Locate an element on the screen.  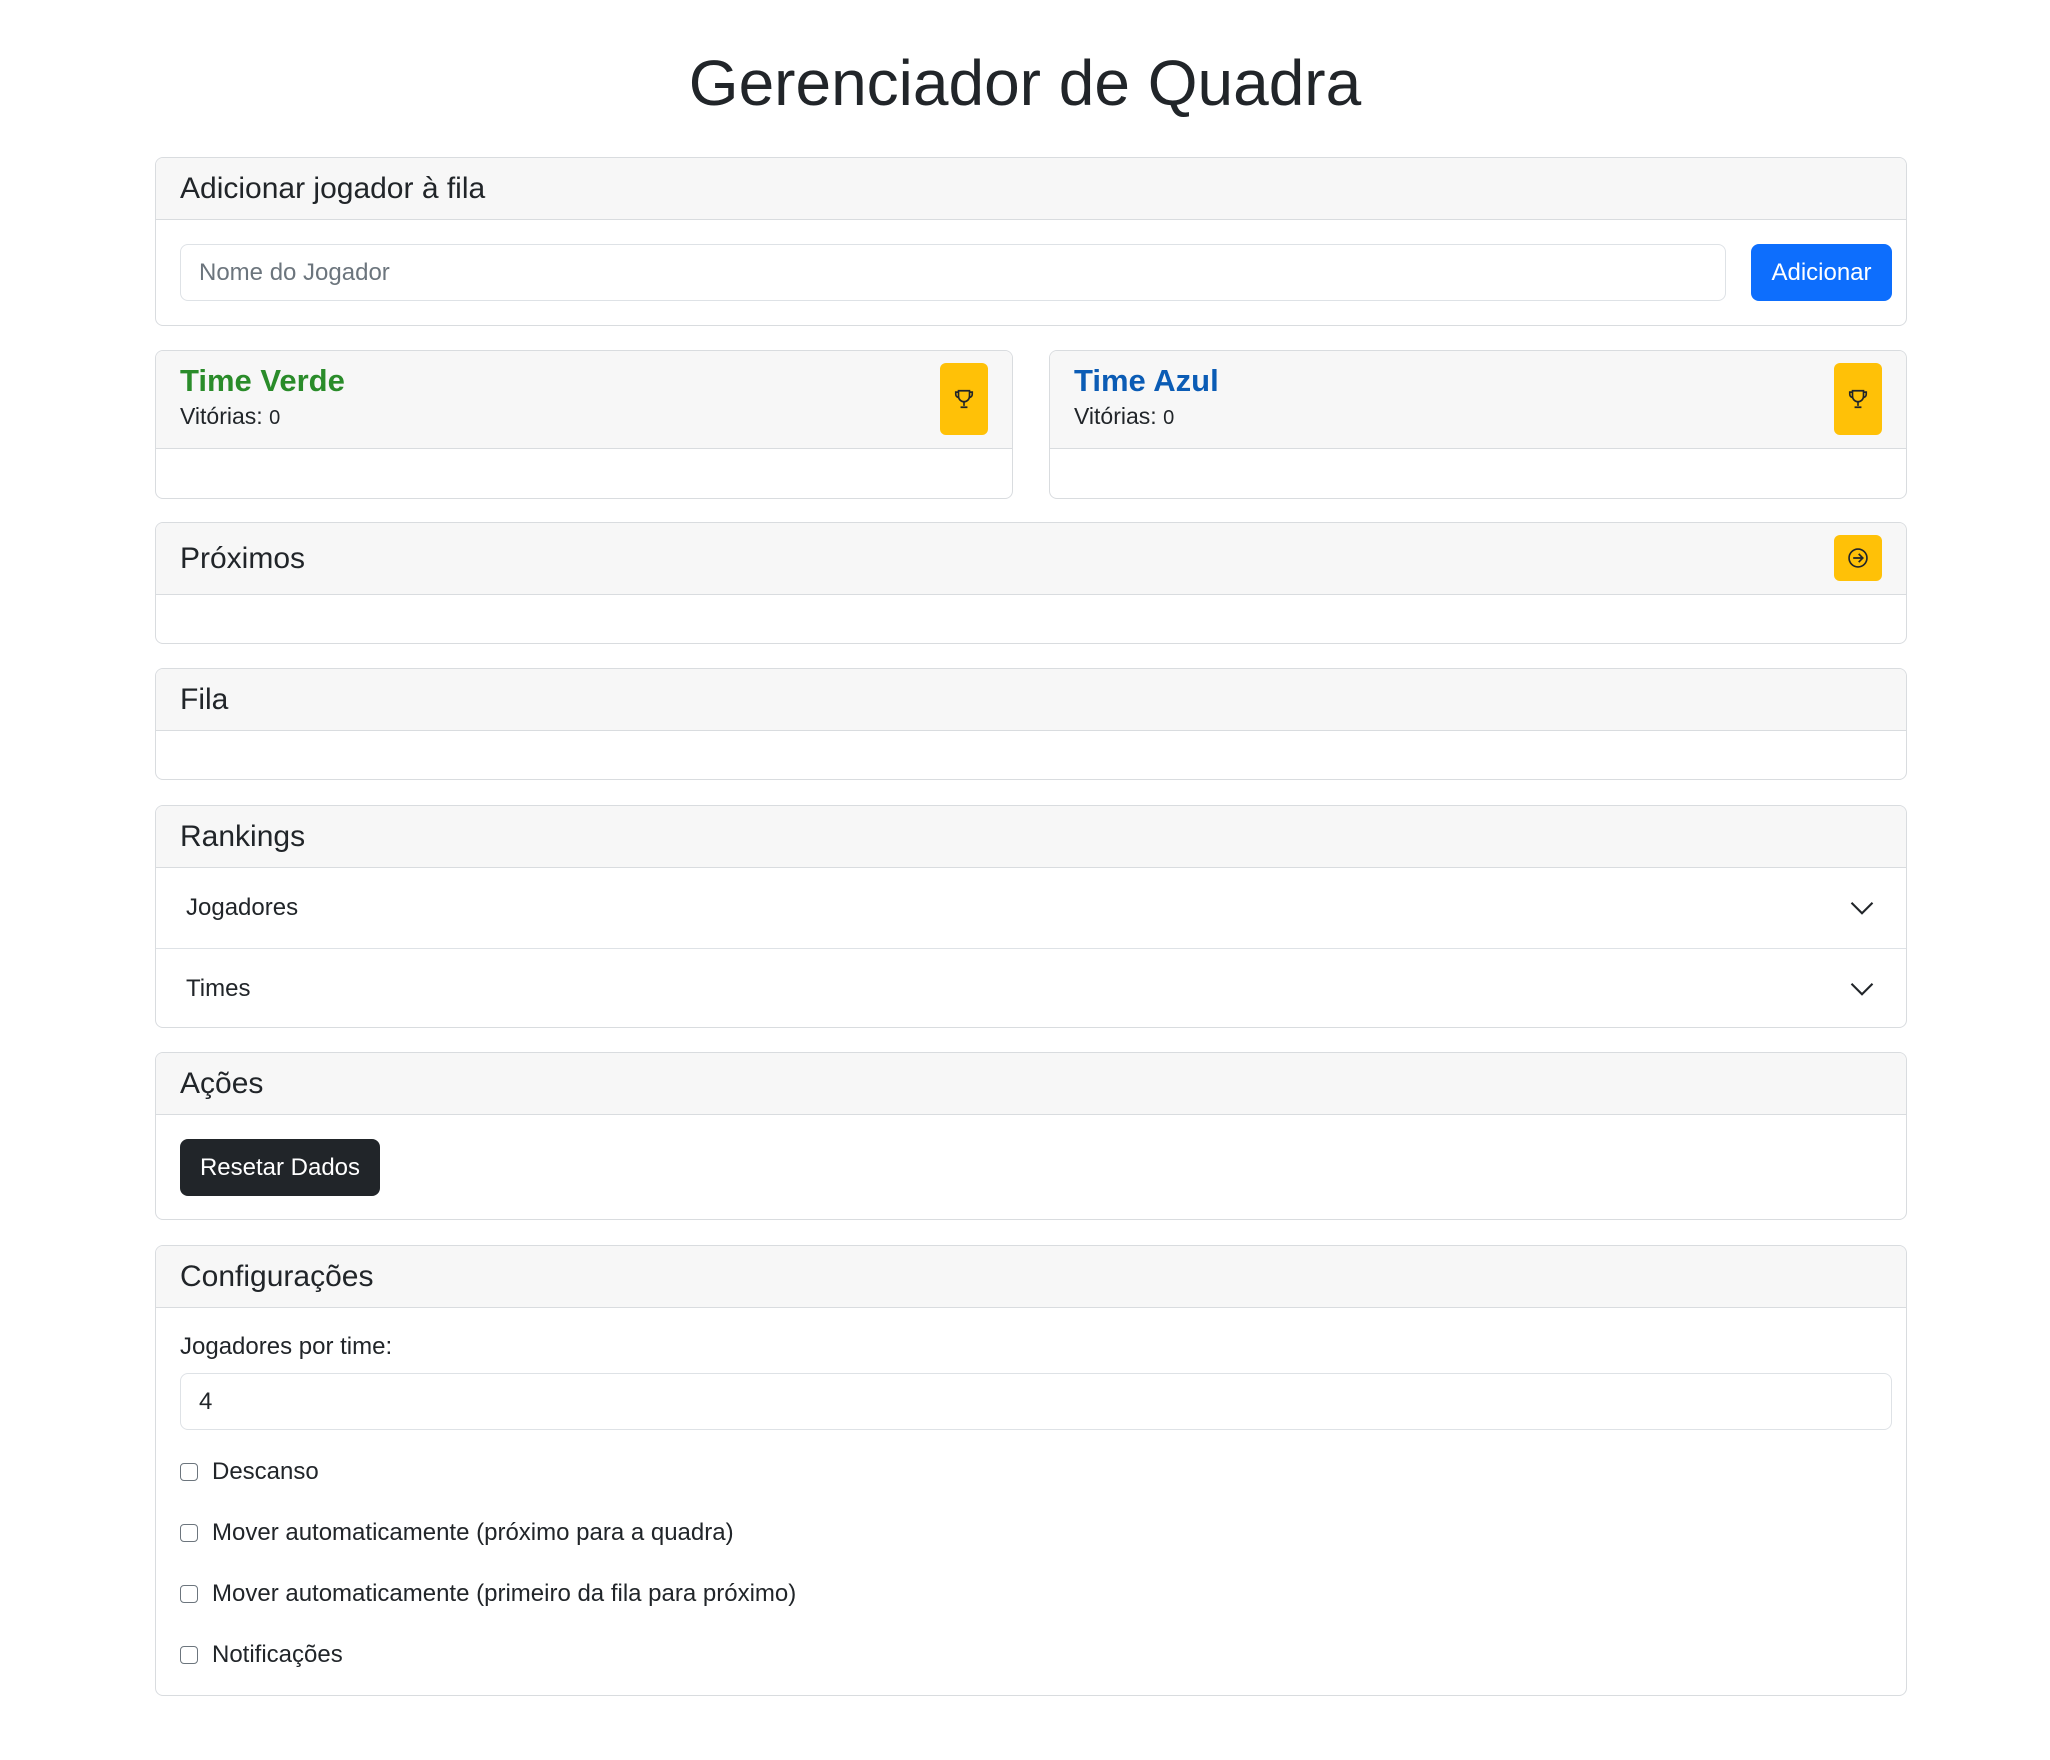
option-auto-move-next-to-court-checkbox is located at coordinates (189, 1533).